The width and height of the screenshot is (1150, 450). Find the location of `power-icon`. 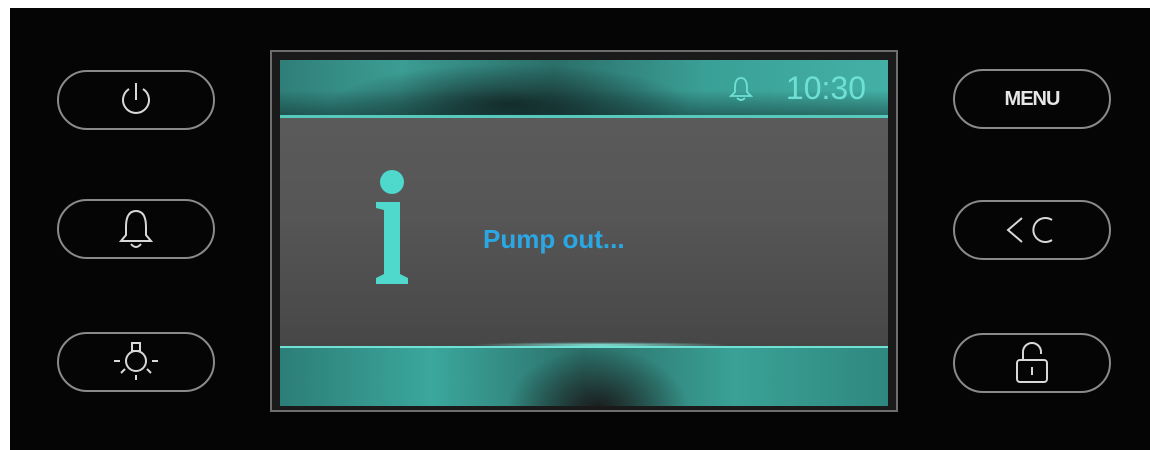

power-icon is located at coordinates (136, 98).